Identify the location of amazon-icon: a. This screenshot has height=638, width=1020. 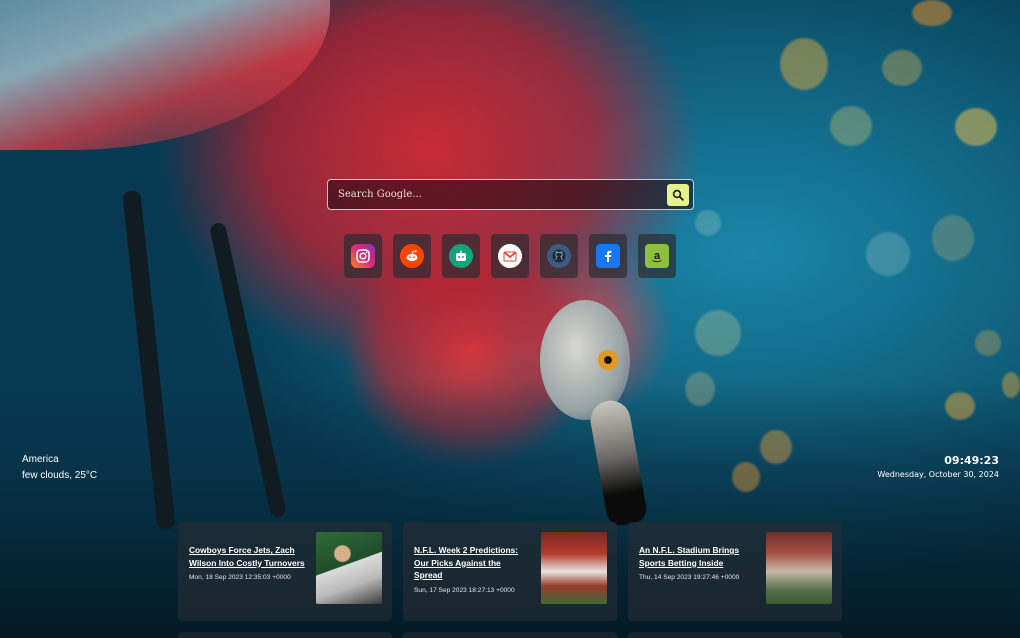
(657, 256).